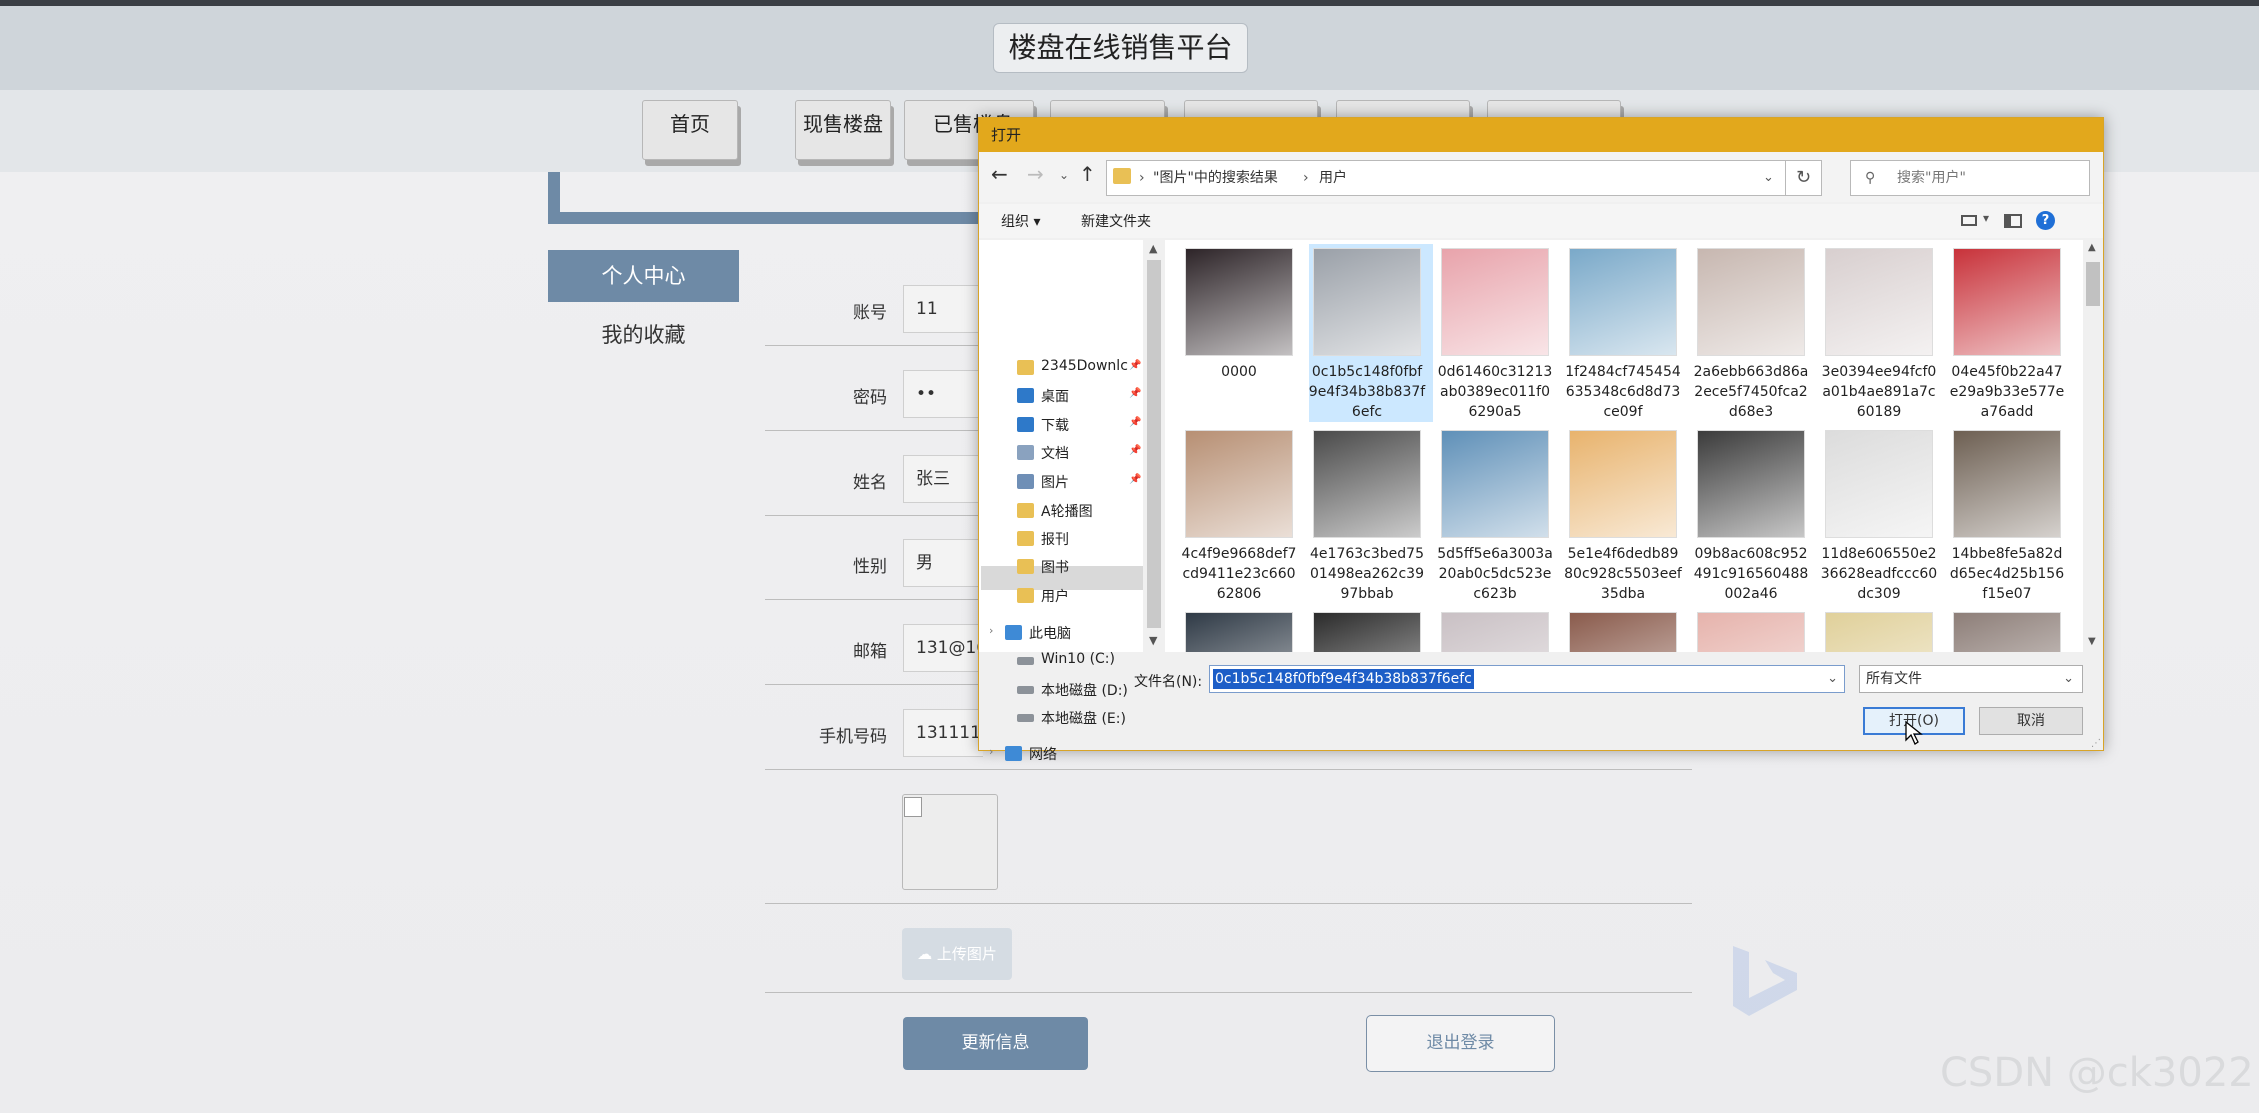 Image resolution: width=2259 pixels, height=1113 pixels. I want to click on filename-dropdown-icon: ⌄, so click(1832, 679).